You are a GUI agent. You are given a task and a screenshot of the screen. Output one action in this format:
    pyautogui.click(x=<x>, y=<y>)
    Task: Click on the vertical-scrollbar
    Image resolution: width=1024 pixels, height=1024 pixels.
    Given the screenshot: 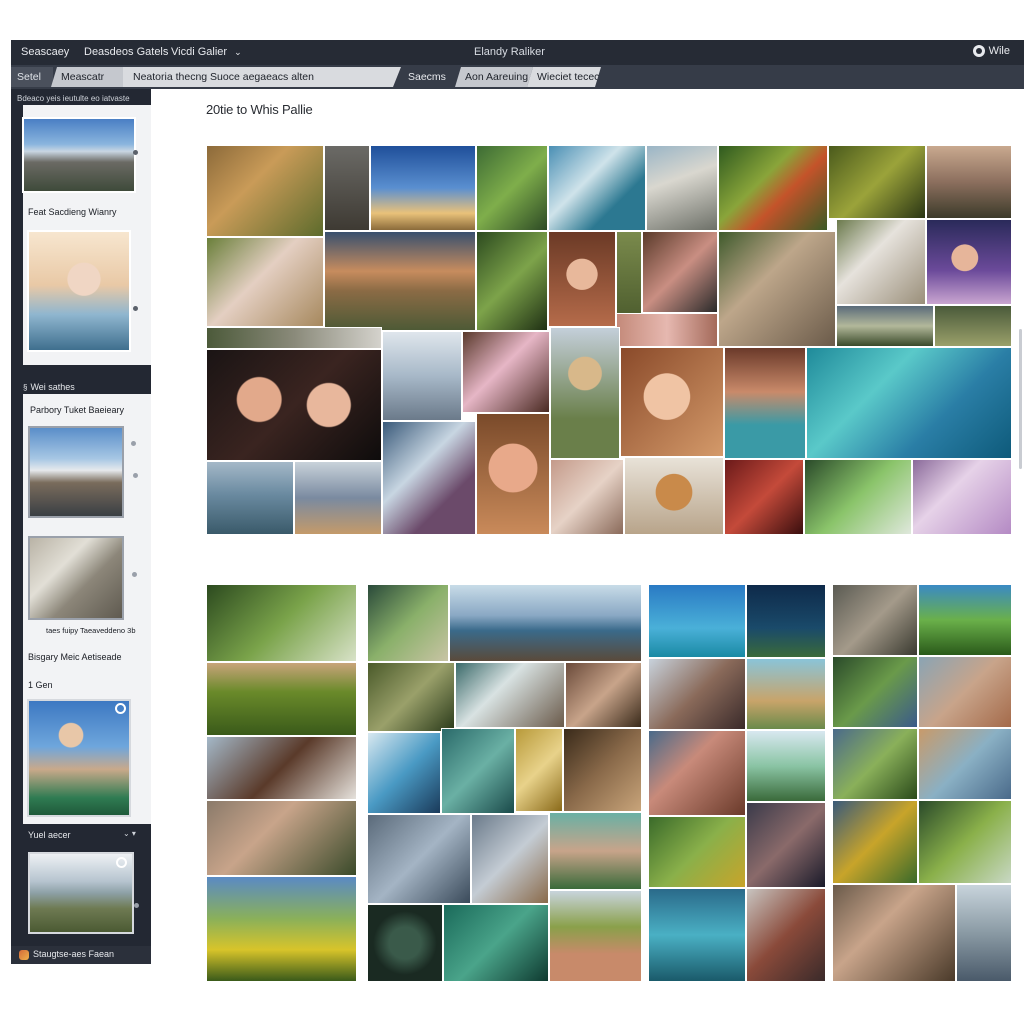 What is the action you would take?
    pyautogui.click(x=1020, y=399)
    